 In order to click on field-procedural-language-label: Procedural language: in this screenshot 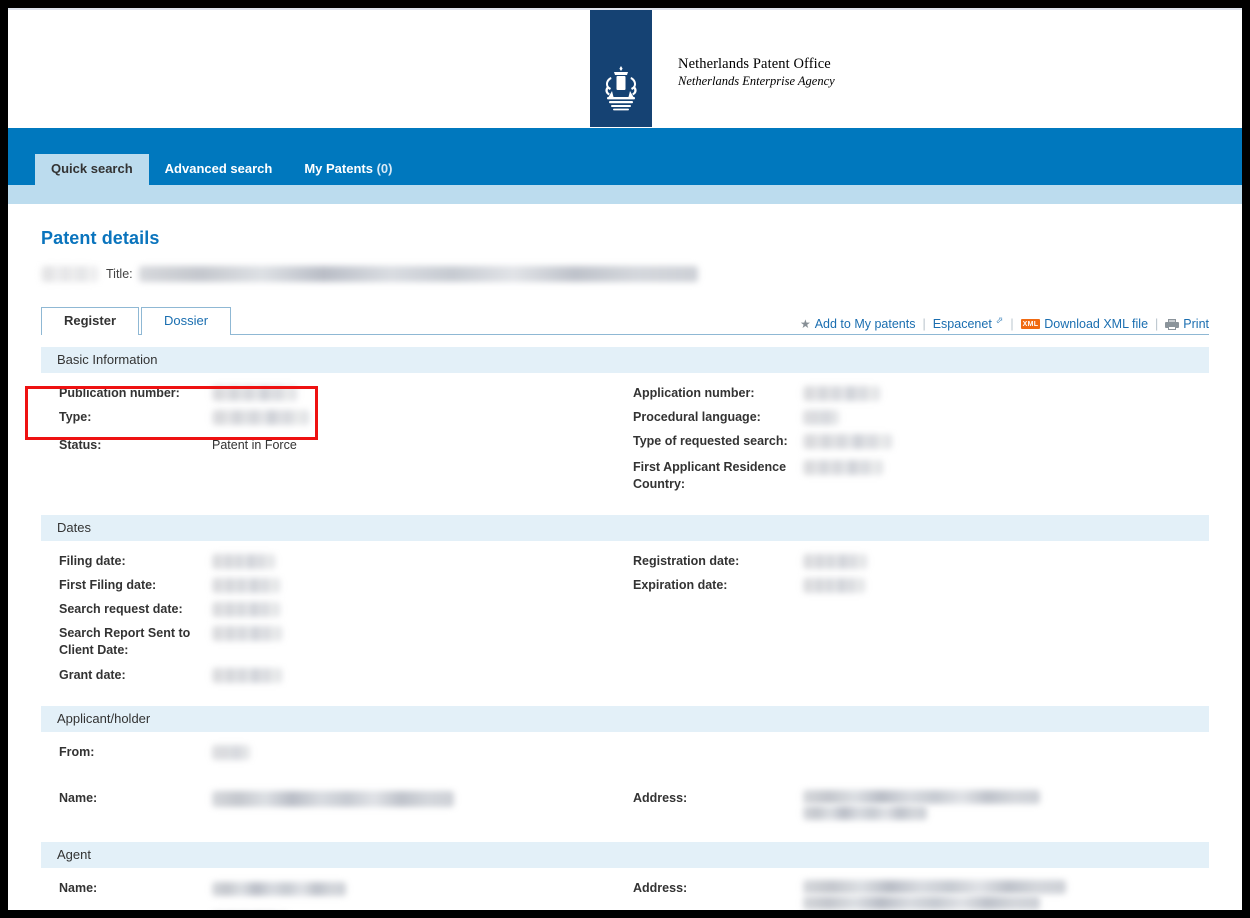, I will do `click(697, 417)`.